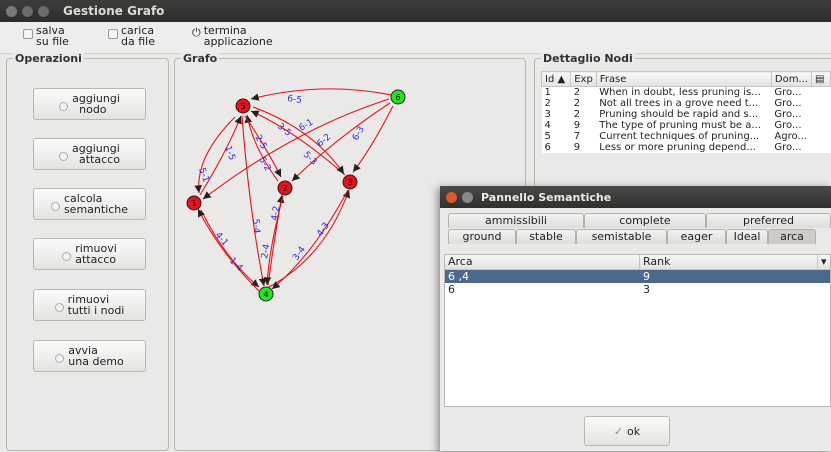 This screenshot has height=452, width=831. What do you see at coordinates (637, 276) in the screenshot?
I see `table-row: 6 ,4 9` at bounding box center [637, 276].